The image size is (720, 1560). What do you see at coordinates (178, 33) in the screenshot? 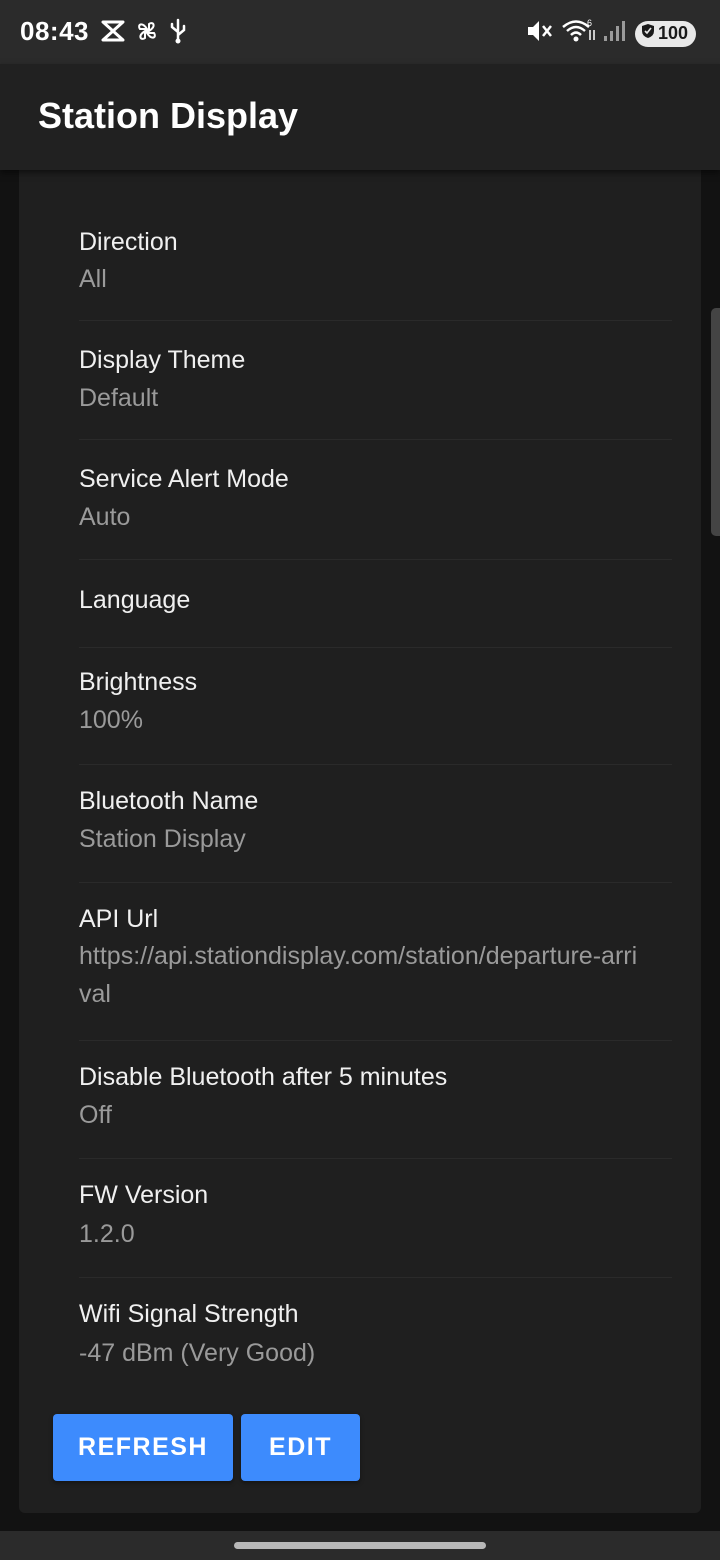
I see `usb-icon` at bounding box center [178, 33].